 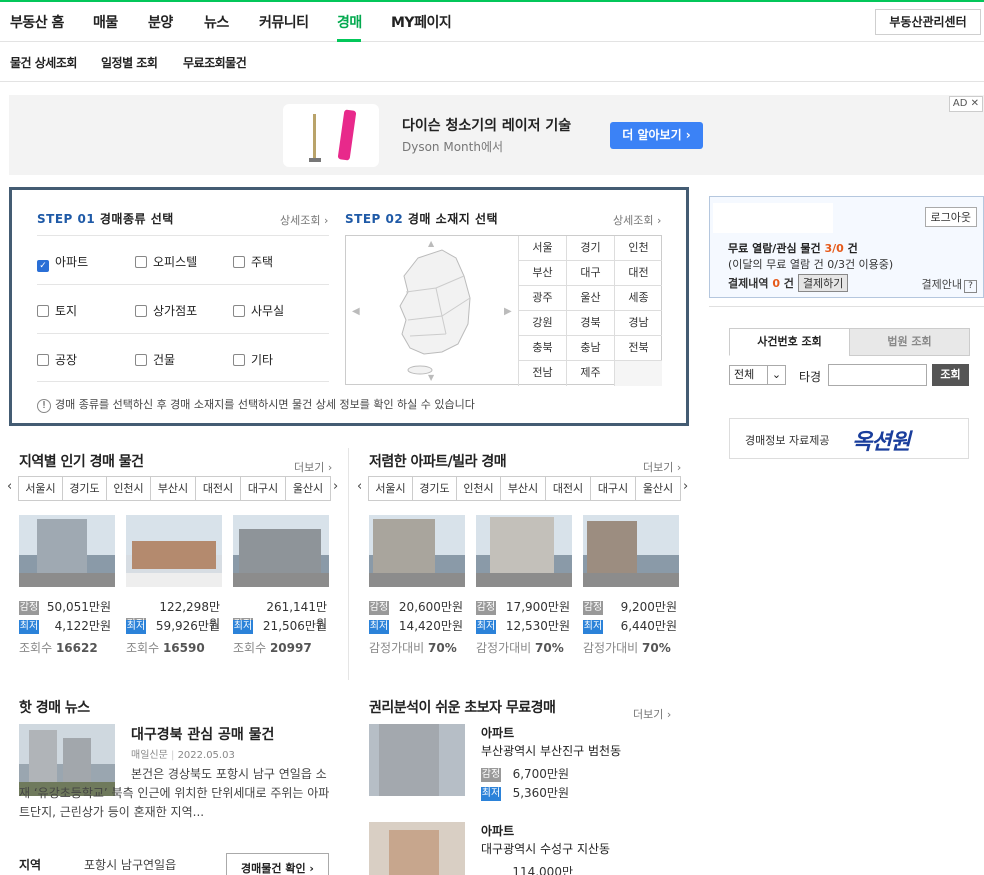 What do you see at coordinates (638, 248) in the screenshot?
I see `region-incheon: 인천` at bounding box center [638, 248].